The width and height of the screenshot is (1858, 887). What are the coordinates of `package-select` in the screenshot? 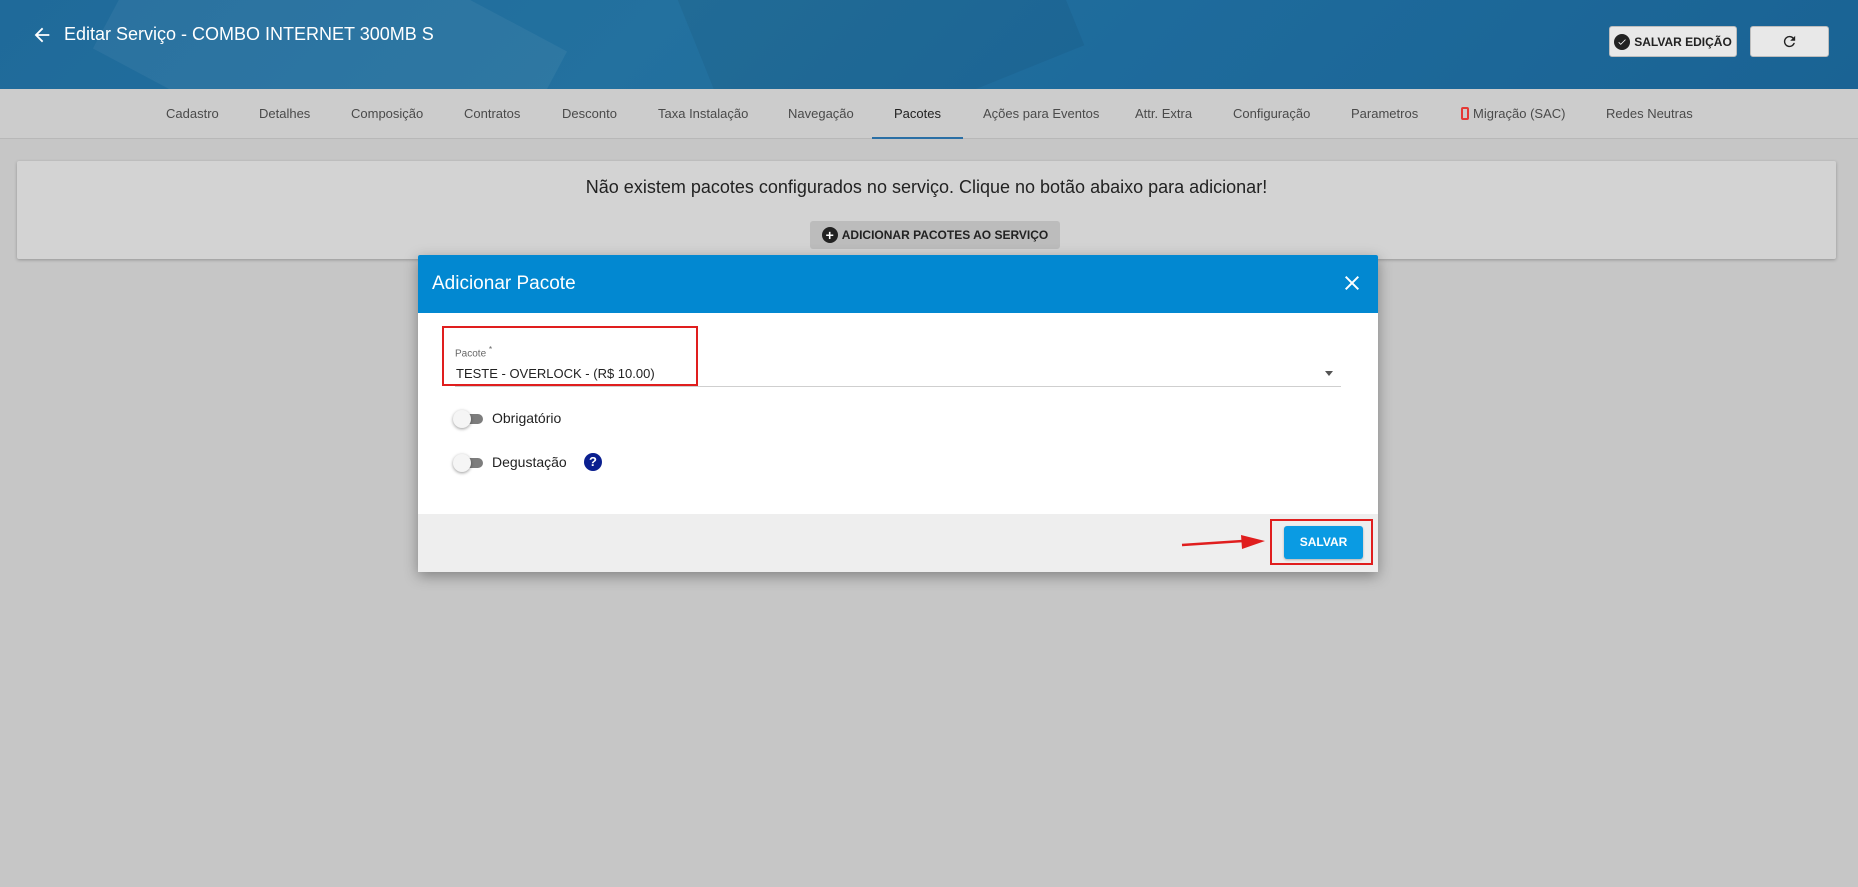 It's located at (898, 364).